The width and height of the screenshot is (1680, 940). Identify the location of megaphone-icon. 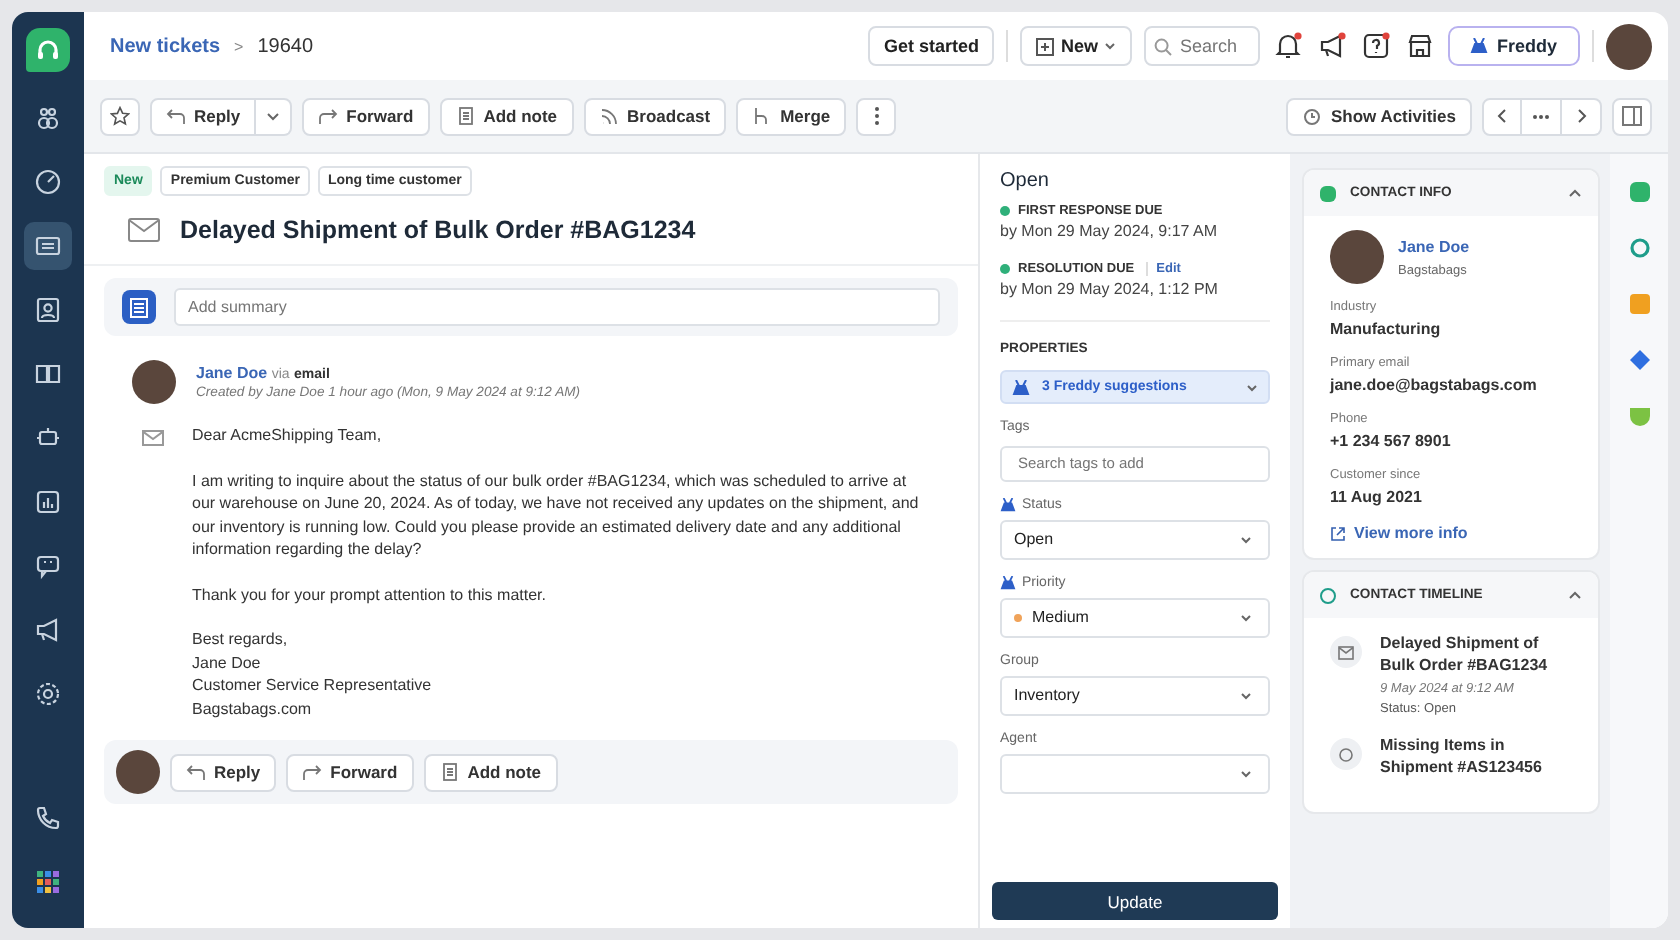
(1332, 46).